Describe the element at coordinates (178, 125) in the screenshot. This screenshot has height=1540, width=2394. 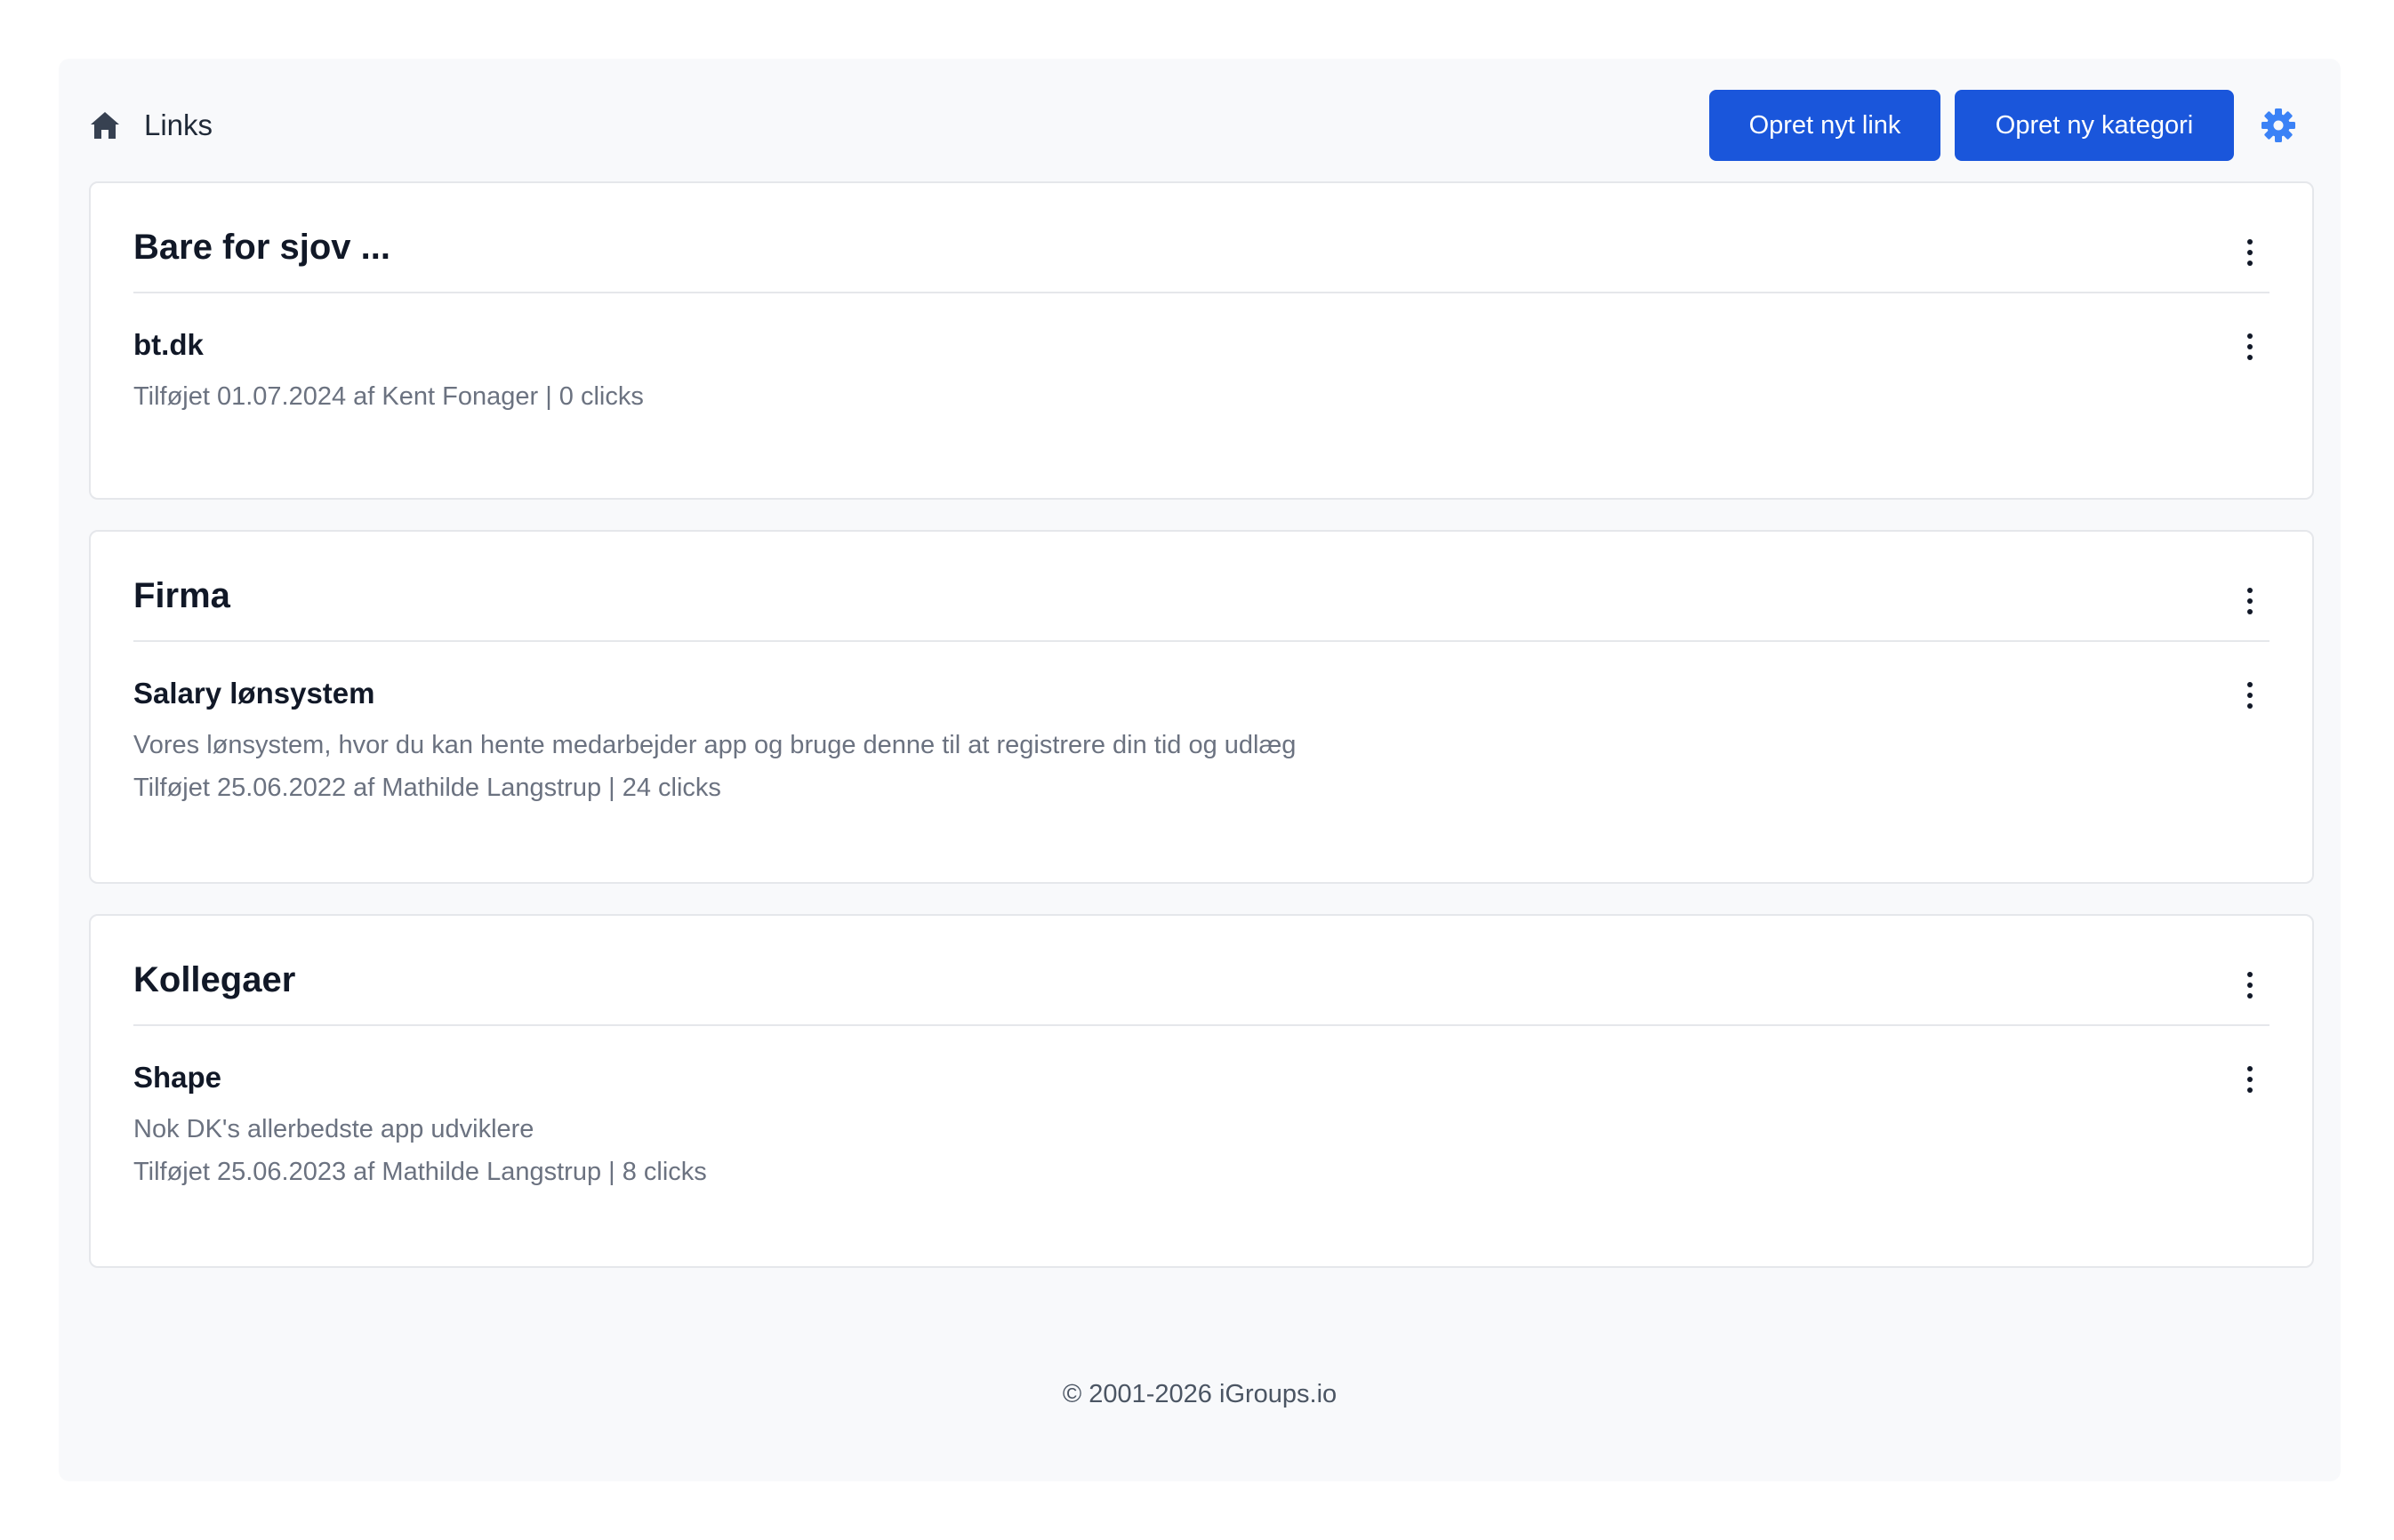
I see `breadcrumb-label: Links` at that location.